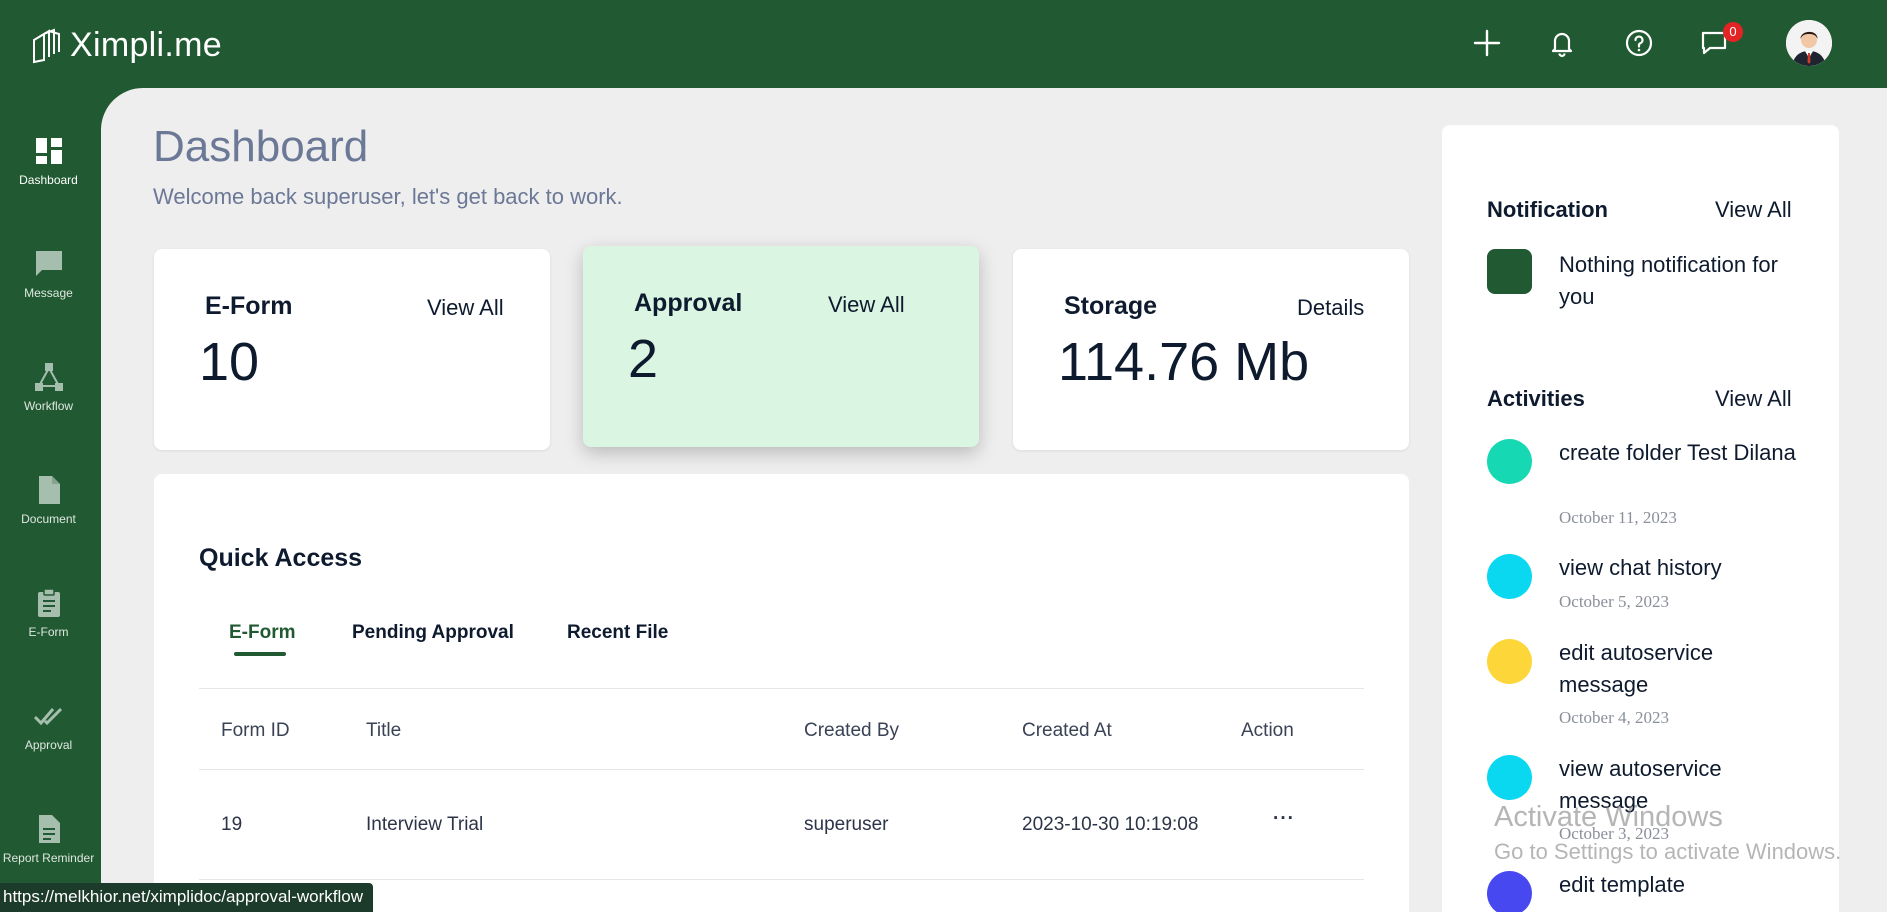 The width and height of the screenshot is (1887, 912). I want to click on user-avatar-icon, so click(1809, 43).